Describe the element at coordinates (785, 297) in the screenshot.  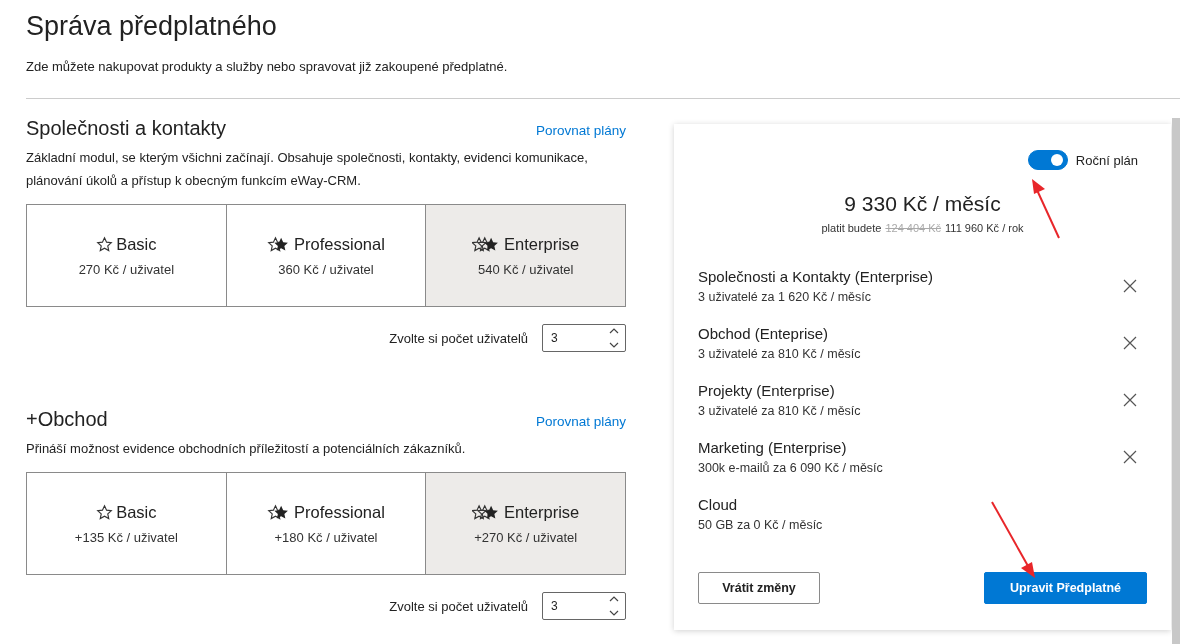
I see `item-detail: 3 uživatelé za 1 620 Kč / měsíc` at that location.